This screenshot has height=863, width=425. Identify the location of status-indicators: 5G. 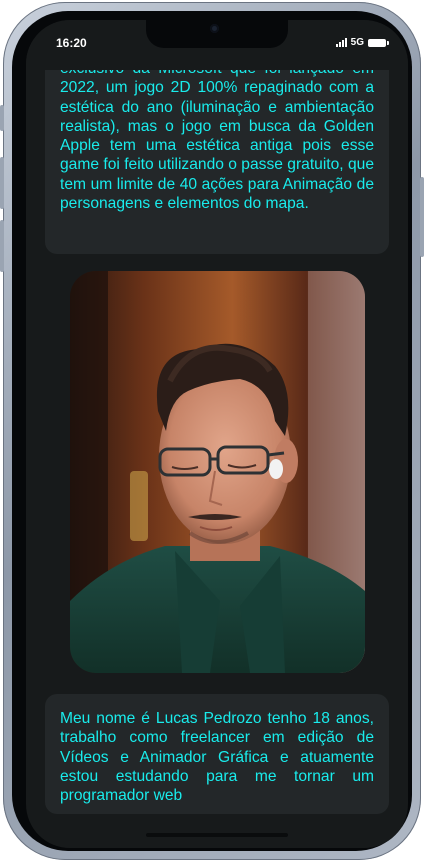
(362, 42).